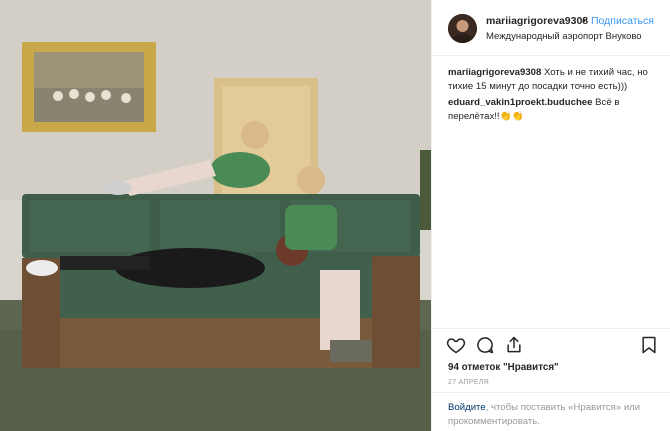 The image size is (670, 431). What do you see at coordinates (649, 345) in the screenshot?
I see `bookmark-icon` at bounding box center [649, 345].